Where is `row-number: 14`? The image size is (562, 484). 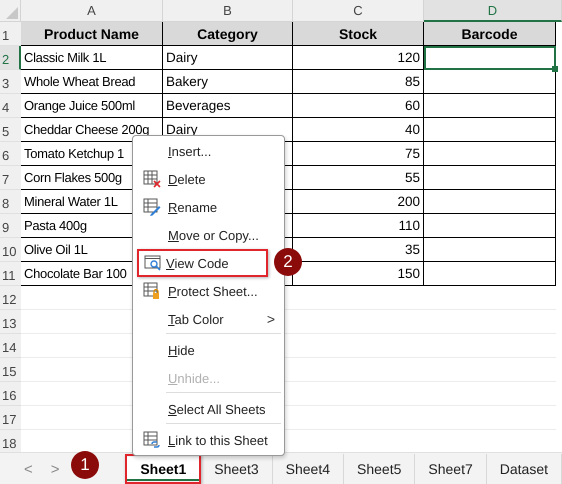
row-number: 14 is located at coordinates (10, 346).